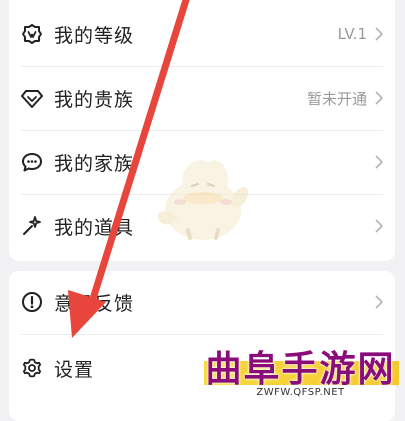 This screenshot has width=405, height=421. What do you see at coordinates (94, 303) in the screenshot?
I see `menu-item-label: 意见反馈` at bounding box center [94, 303].